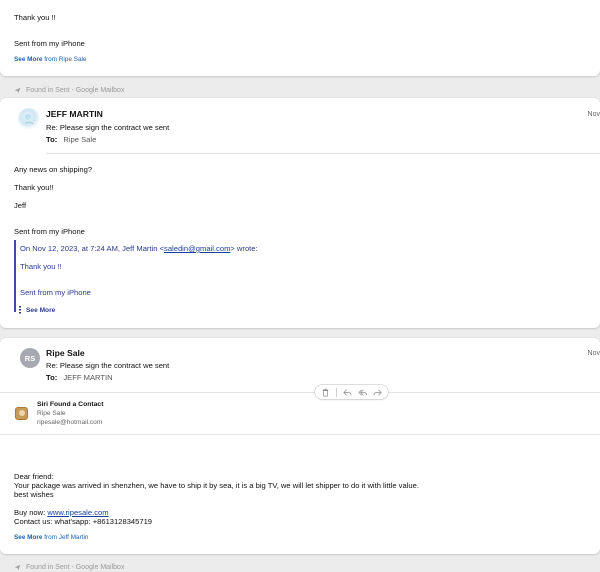  What do you see at coordinates (31, 512) in the screenshot?
I see `buy-now-label: Buy now:` at bounding box center [31, 512].